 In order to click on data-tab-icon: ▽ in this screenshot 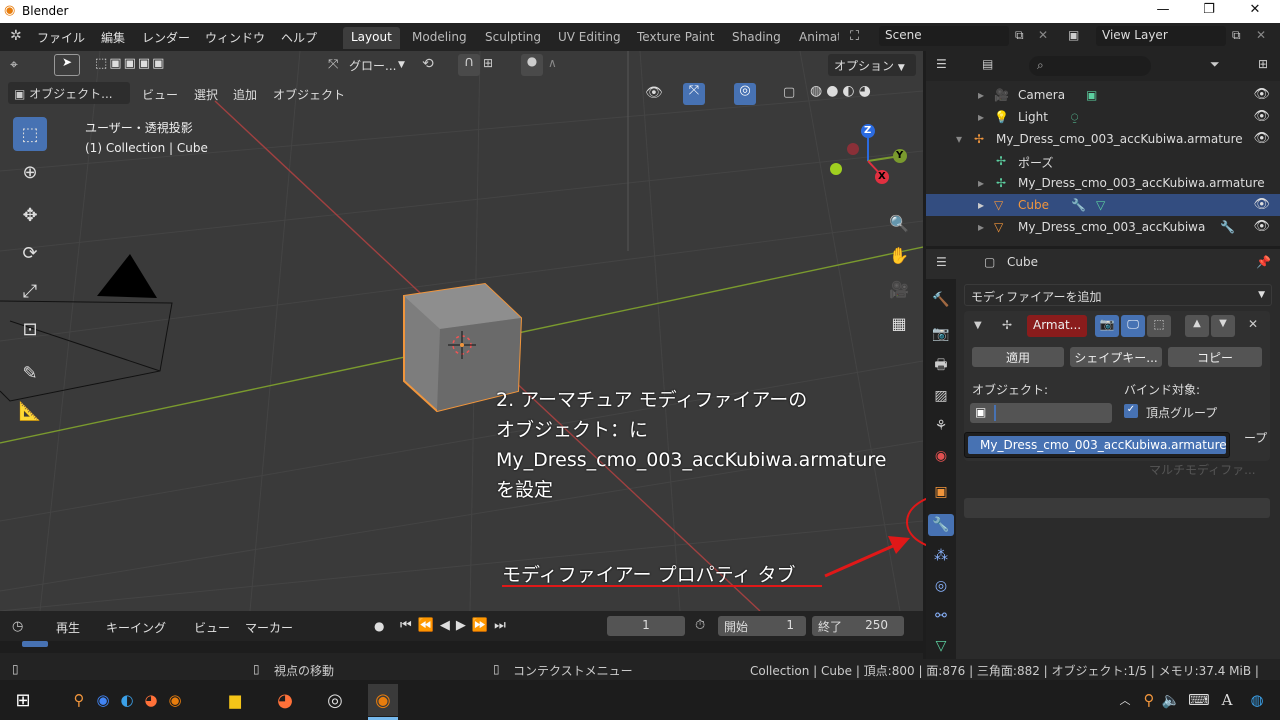, I will do `click(941, 646)`.